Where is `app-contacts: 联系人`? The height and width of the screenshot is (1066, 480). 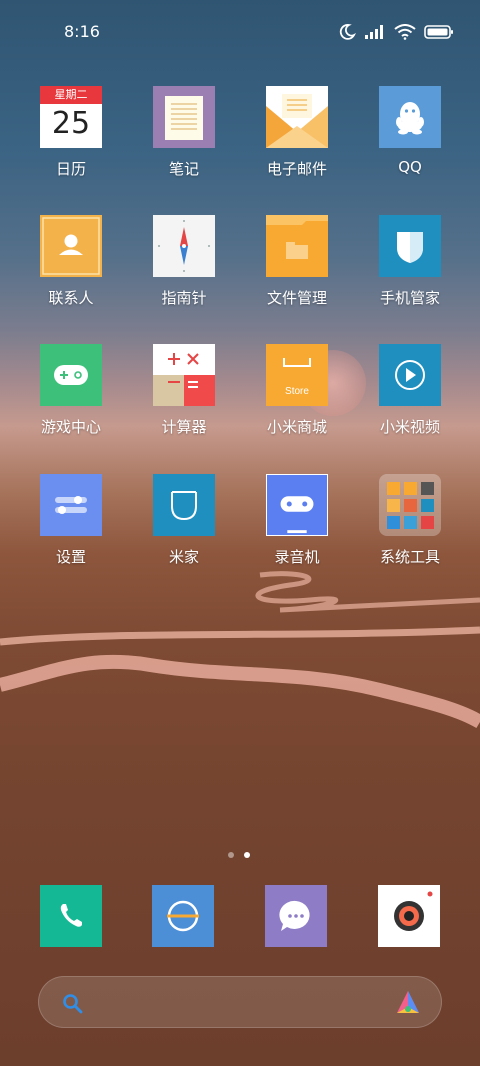
app-contacts: 联系人 is located at coordinates (71, 270).